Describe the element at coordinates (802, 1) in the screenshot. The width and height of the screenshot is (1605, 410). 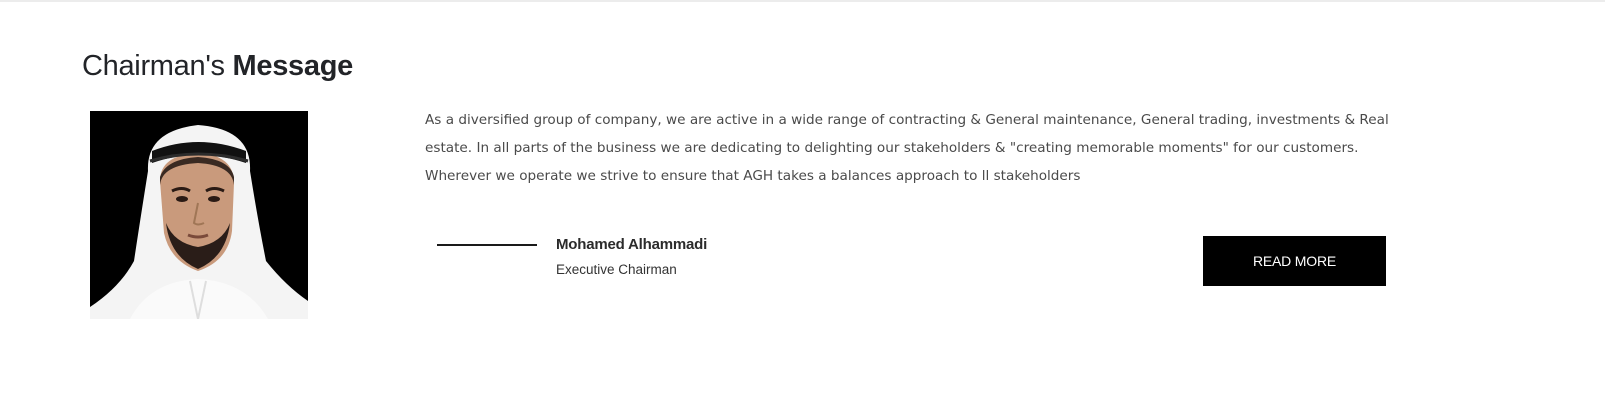
I see `top-divider` at that location.